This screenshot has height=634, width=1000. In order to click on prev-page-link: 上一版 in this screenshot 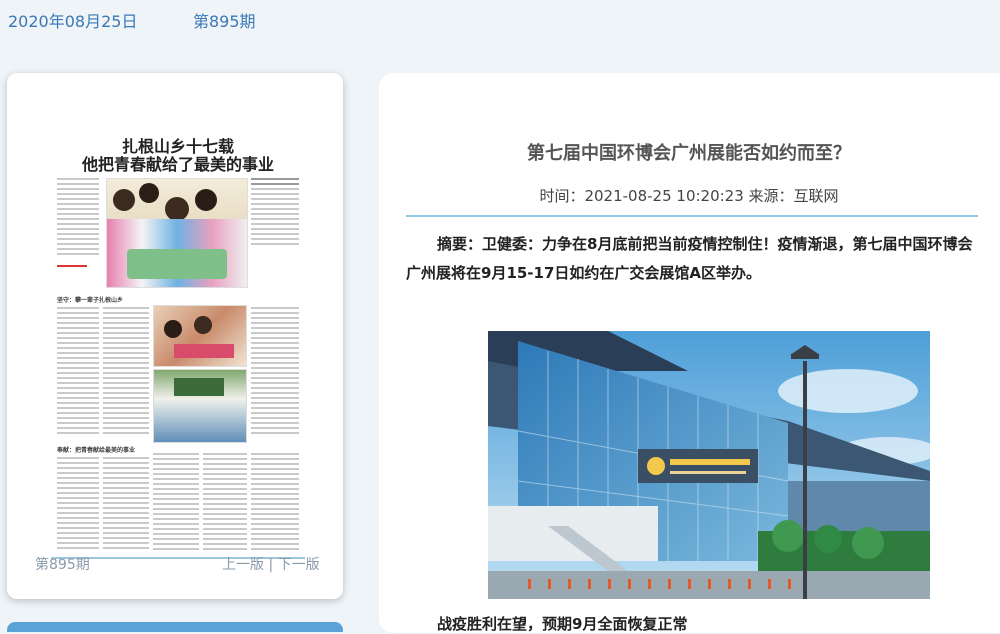, I will do `click(243, 565)`.